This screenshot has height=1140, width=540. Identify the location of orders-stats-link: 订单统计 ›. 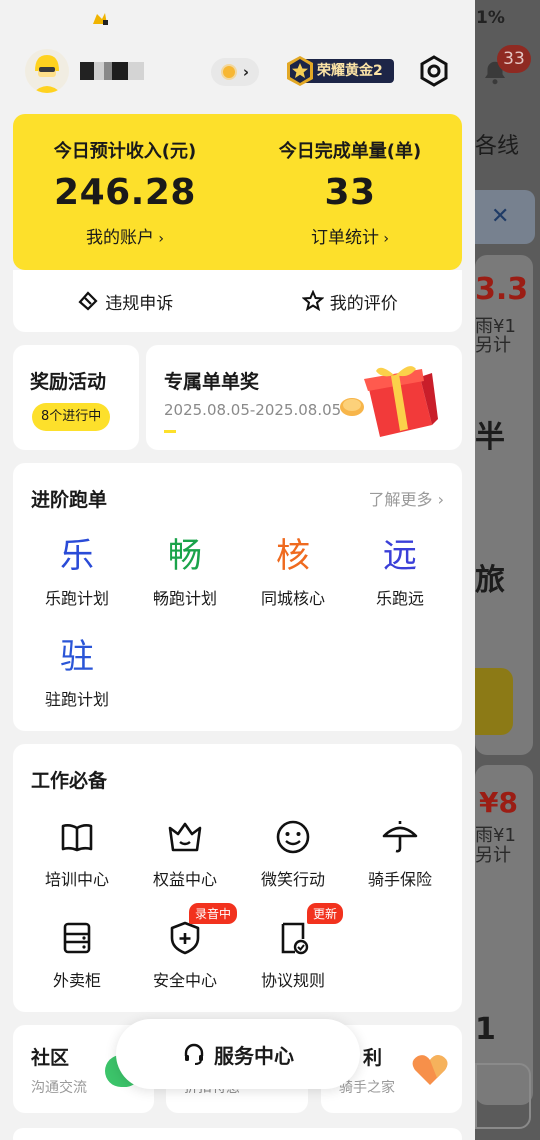
(350, 235).